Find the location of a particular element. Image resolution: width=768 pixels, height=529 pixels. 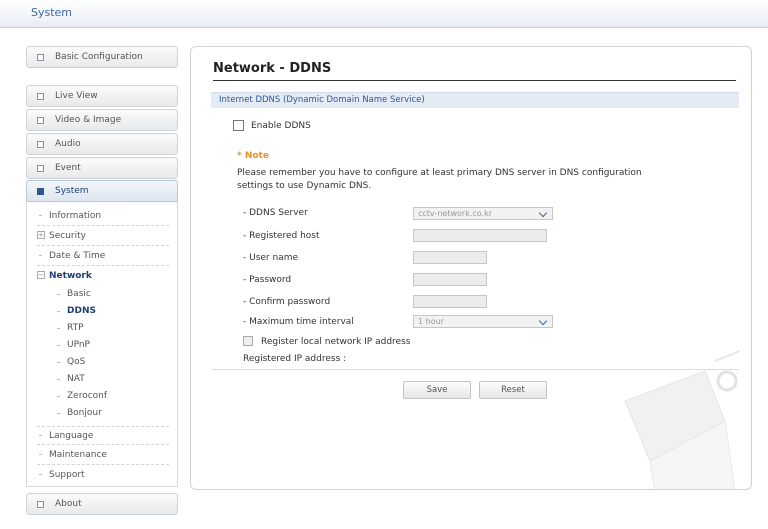

network-item-rtp: RTP is located at coordinates (109, 328).